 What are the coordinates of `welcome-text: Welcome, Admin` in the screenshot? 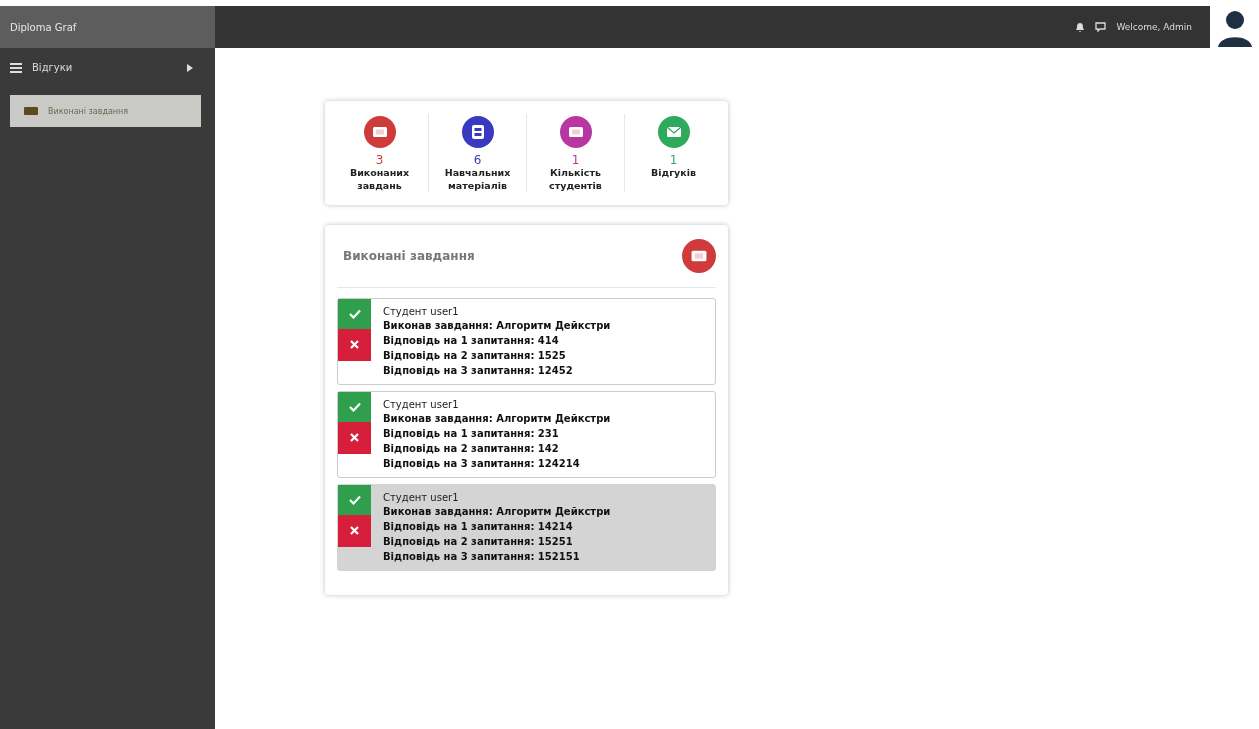 It's located at (1154, 27).